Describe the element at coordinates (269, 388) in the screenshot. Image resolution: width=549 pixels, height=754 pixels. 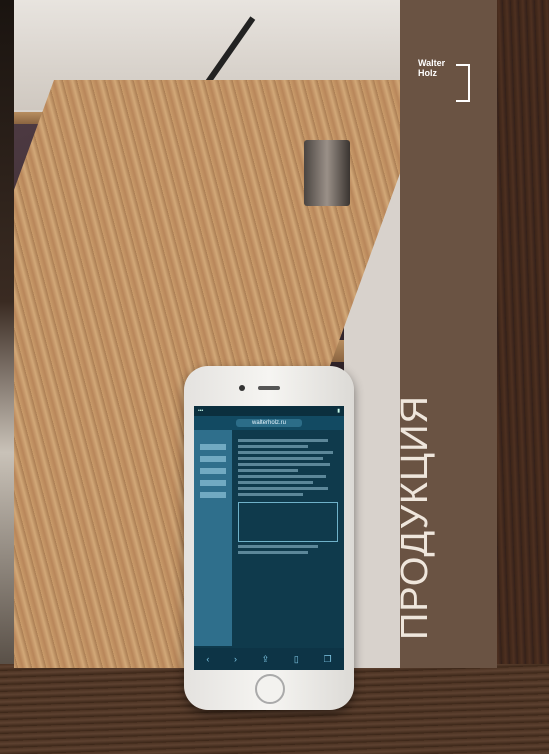
I see `speaker-icon` at that location.